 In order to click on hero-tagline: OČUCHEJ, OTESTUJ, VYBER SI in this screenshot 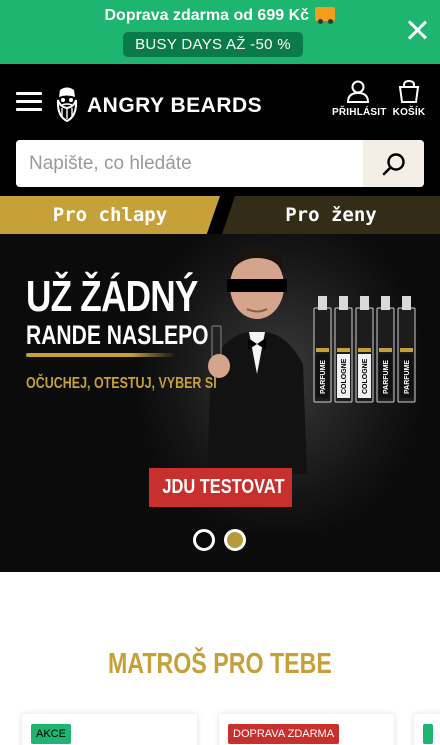, I will do `click(121, 383)`.